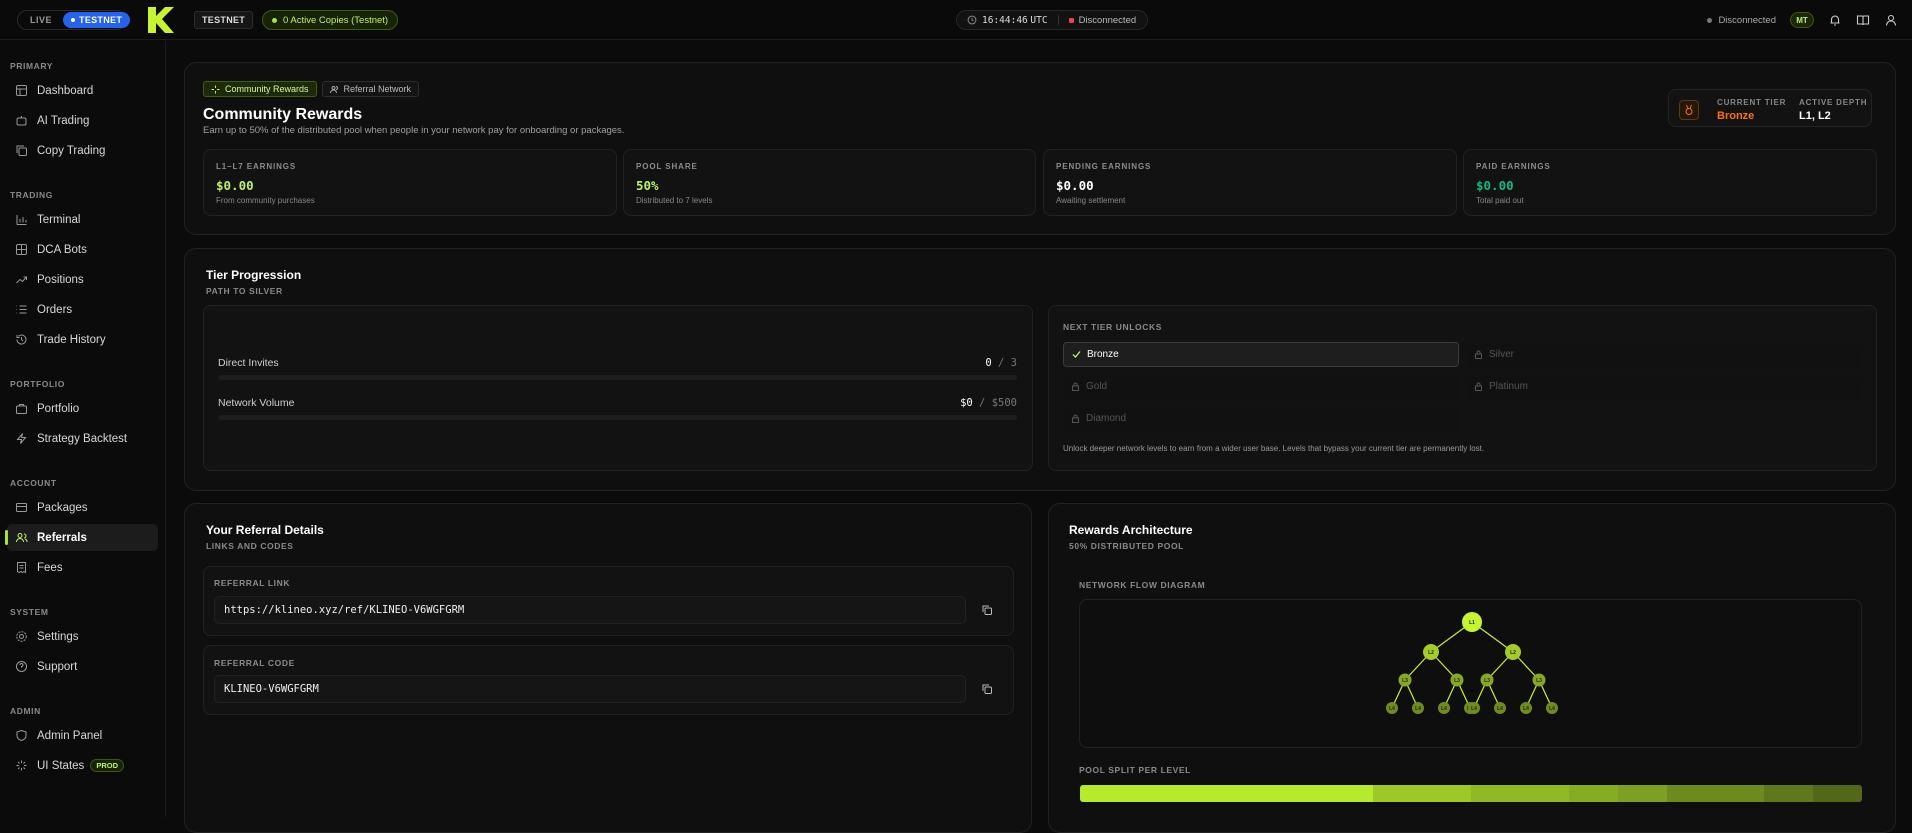  Describe the element at coordinates (617, 417) in the screenshot. I see `network-volume-bar` at that location.